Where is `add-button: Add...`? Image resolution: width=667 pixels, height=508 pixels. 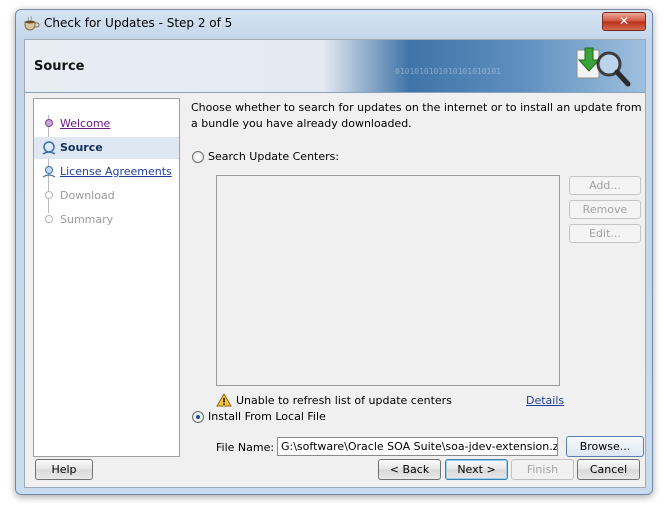
add-button: Add... is located at coordinates (605, 185).